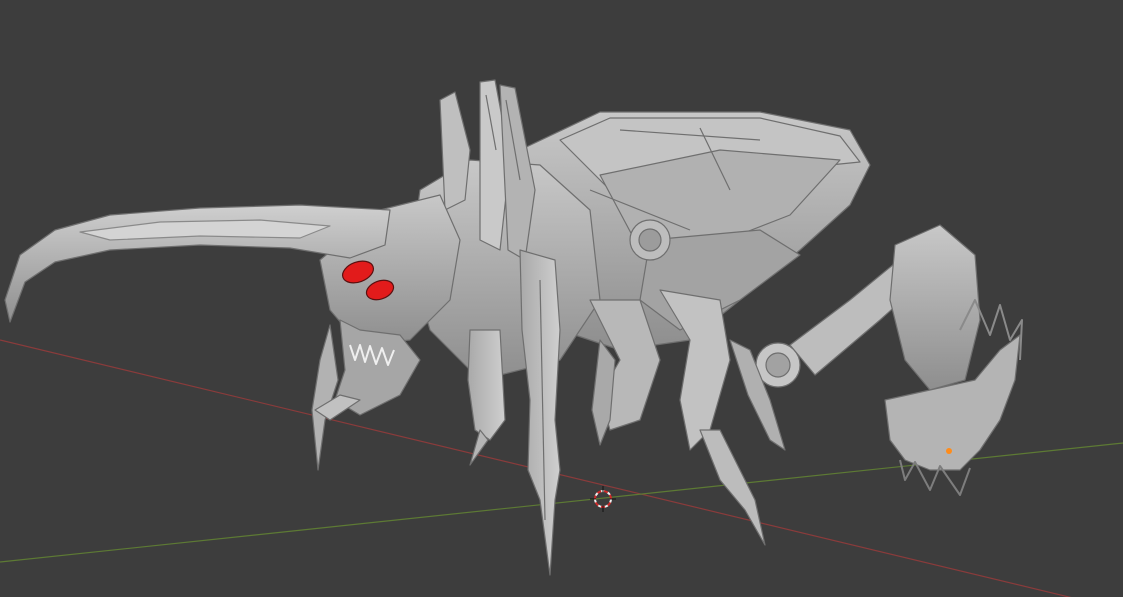  Describe the element at coordinates (732, 487) in the screenshot. I see `leg-mid-claw` at that location.